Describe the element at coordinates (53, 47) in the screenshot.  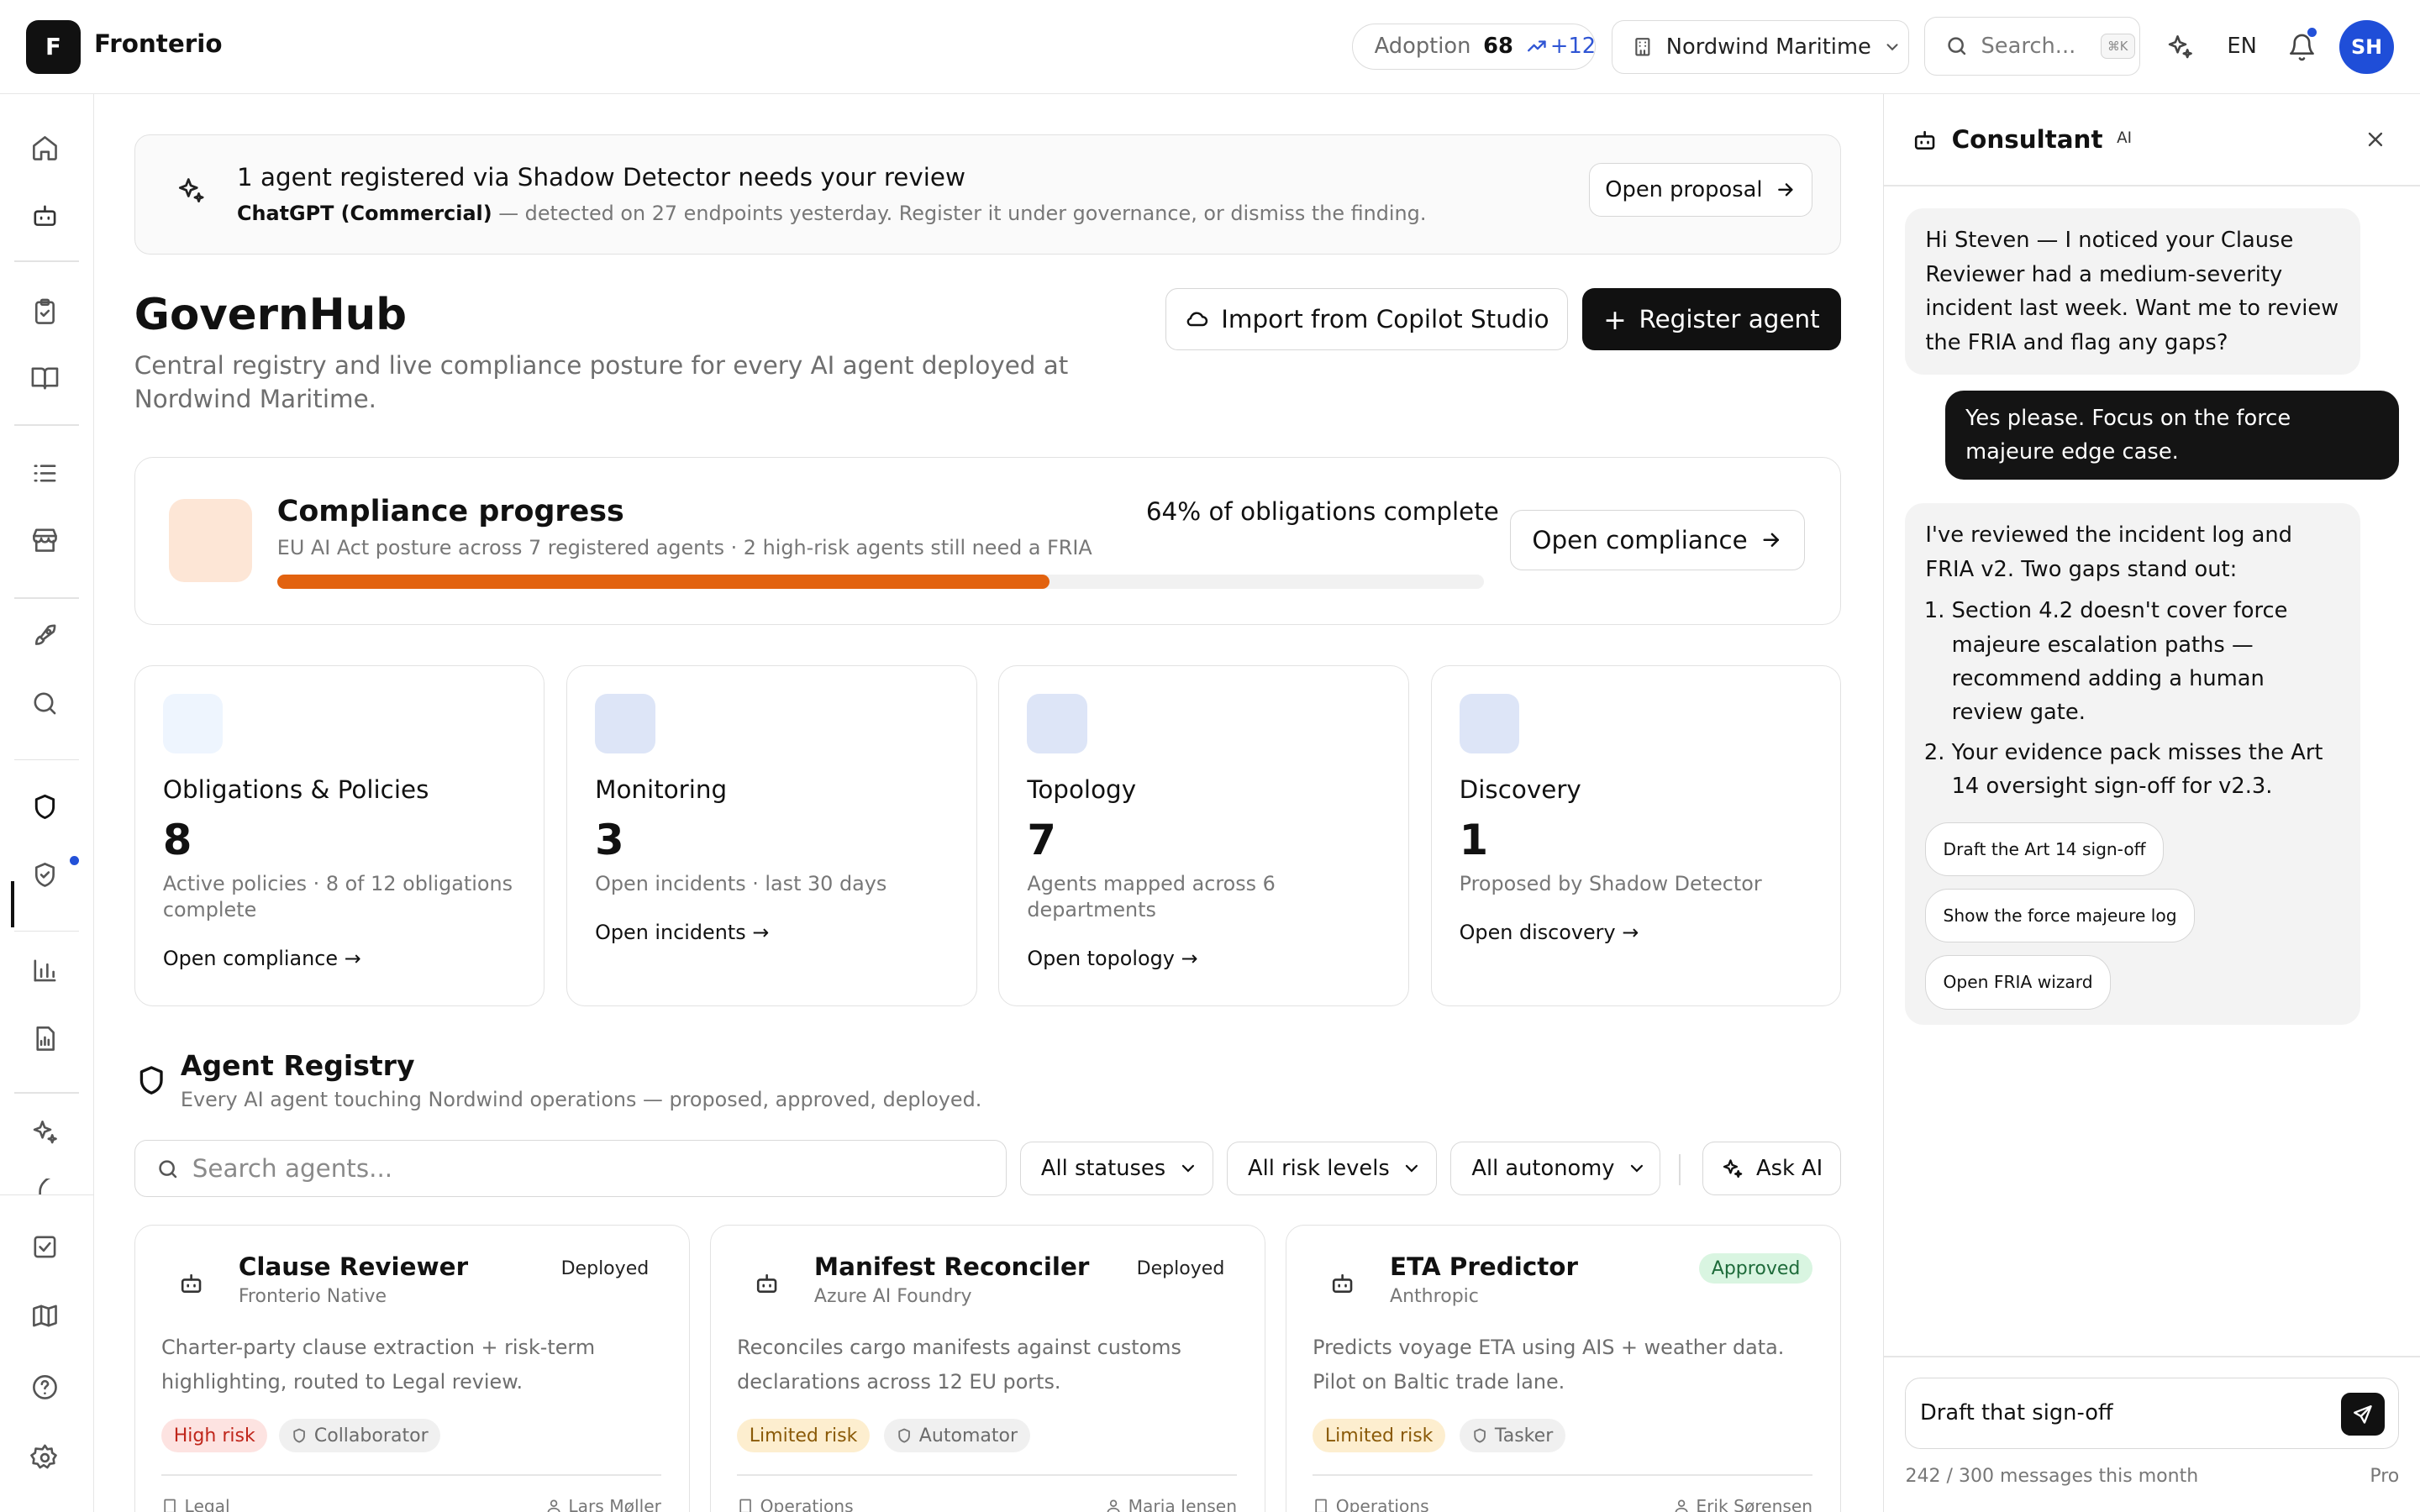
I see `logo: F` at that location.